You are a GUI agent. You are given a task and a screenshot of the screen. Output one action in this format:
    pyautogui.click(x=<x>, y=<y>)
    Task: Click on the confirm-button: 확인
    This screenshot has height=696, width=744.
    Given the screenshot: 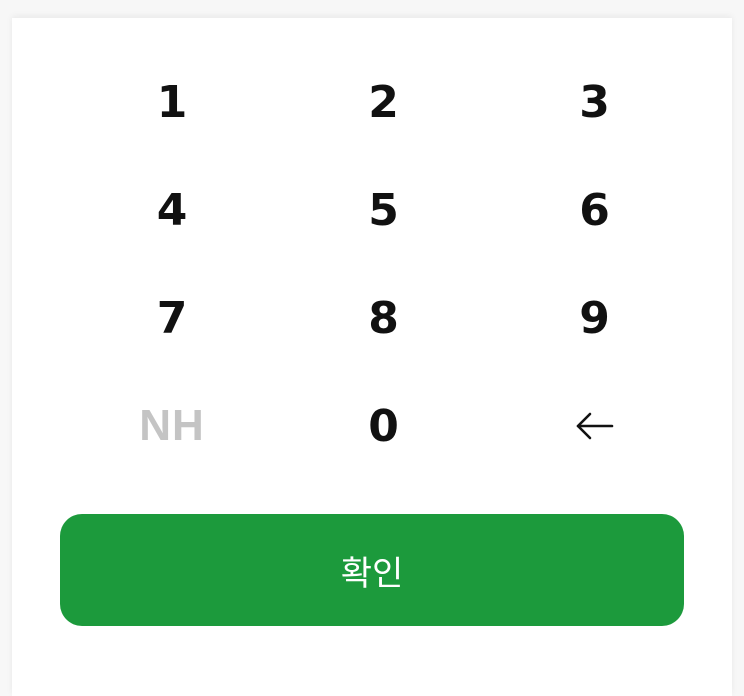 What is the action you would take?
    pyautogui.click(x=372, y=570)
    